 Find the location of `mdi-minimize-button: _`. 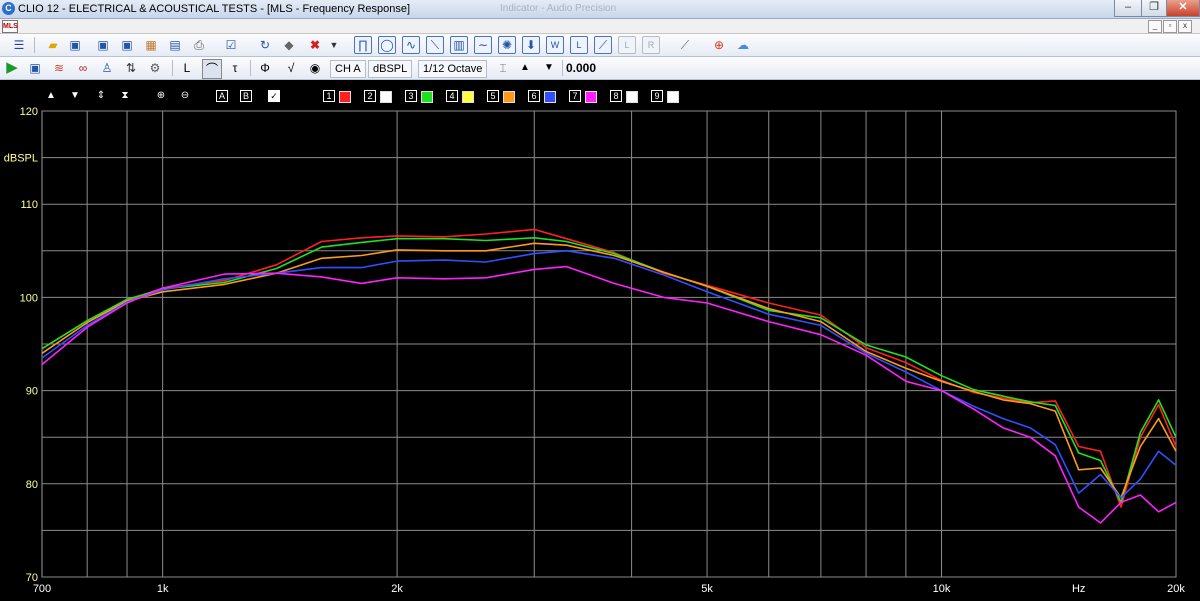

mdi-minimize-button: _ is located at coordinates (1155, 26).